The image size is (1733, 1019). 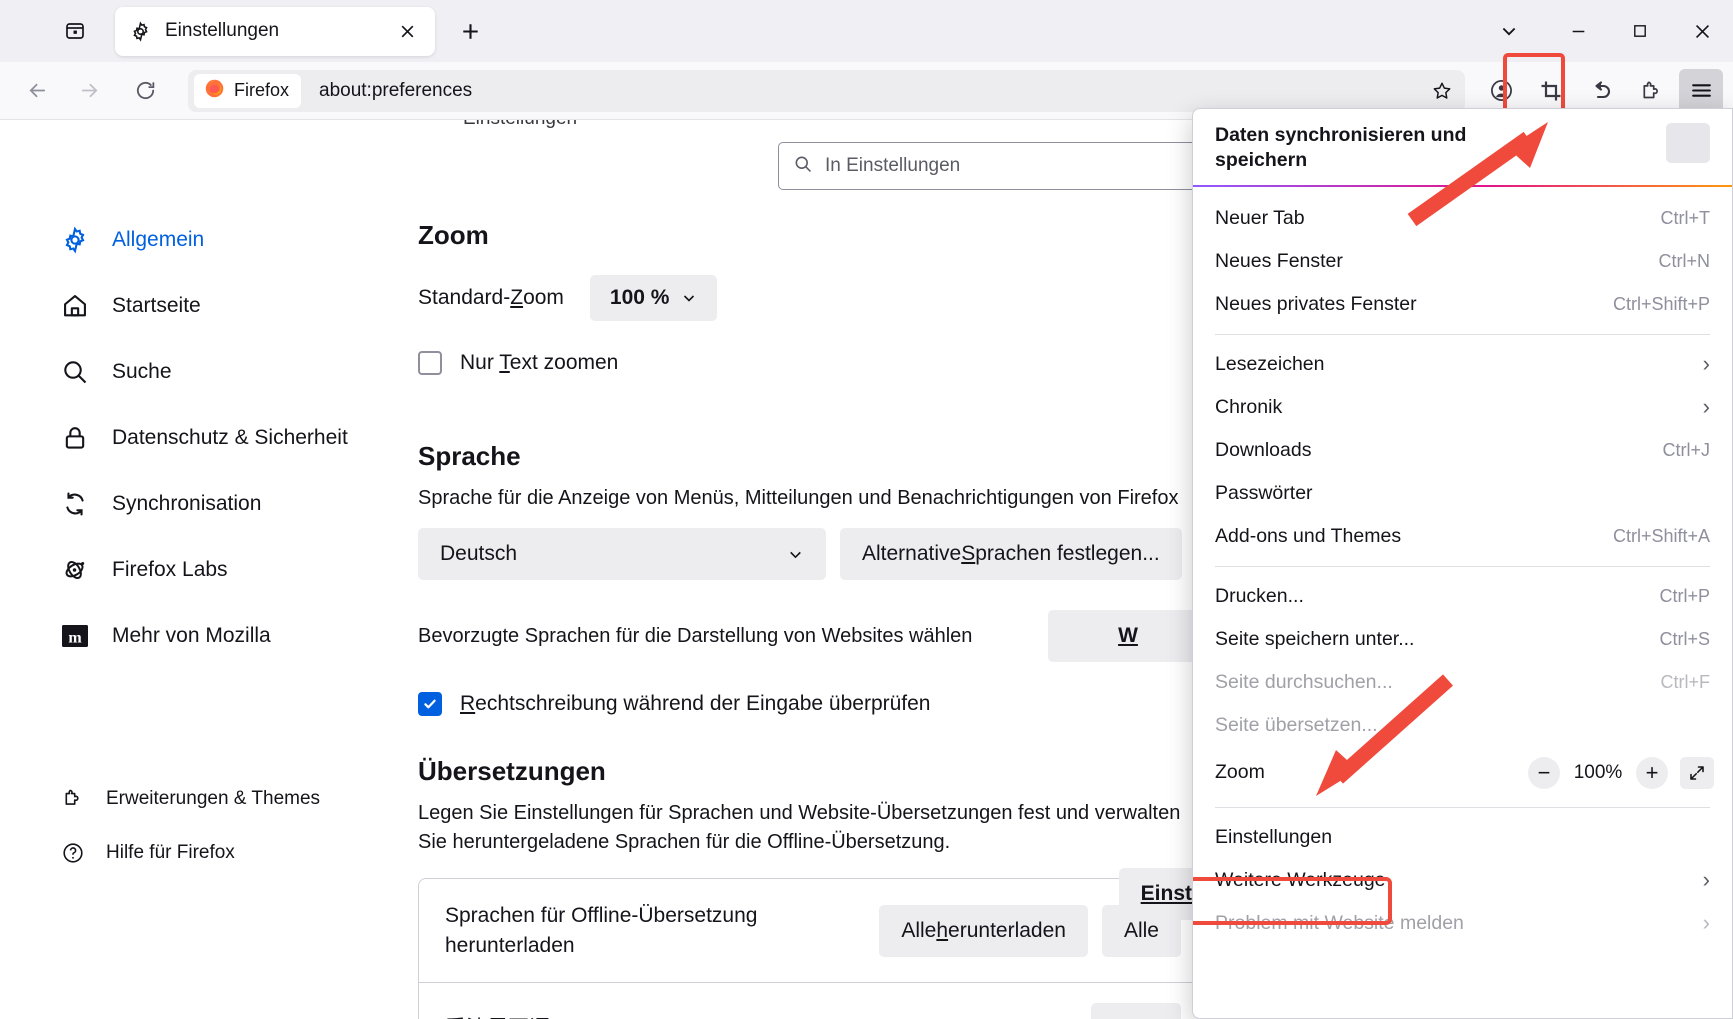 I want to click on text-only-zoom-checkbox, so click(x=430, y=363).